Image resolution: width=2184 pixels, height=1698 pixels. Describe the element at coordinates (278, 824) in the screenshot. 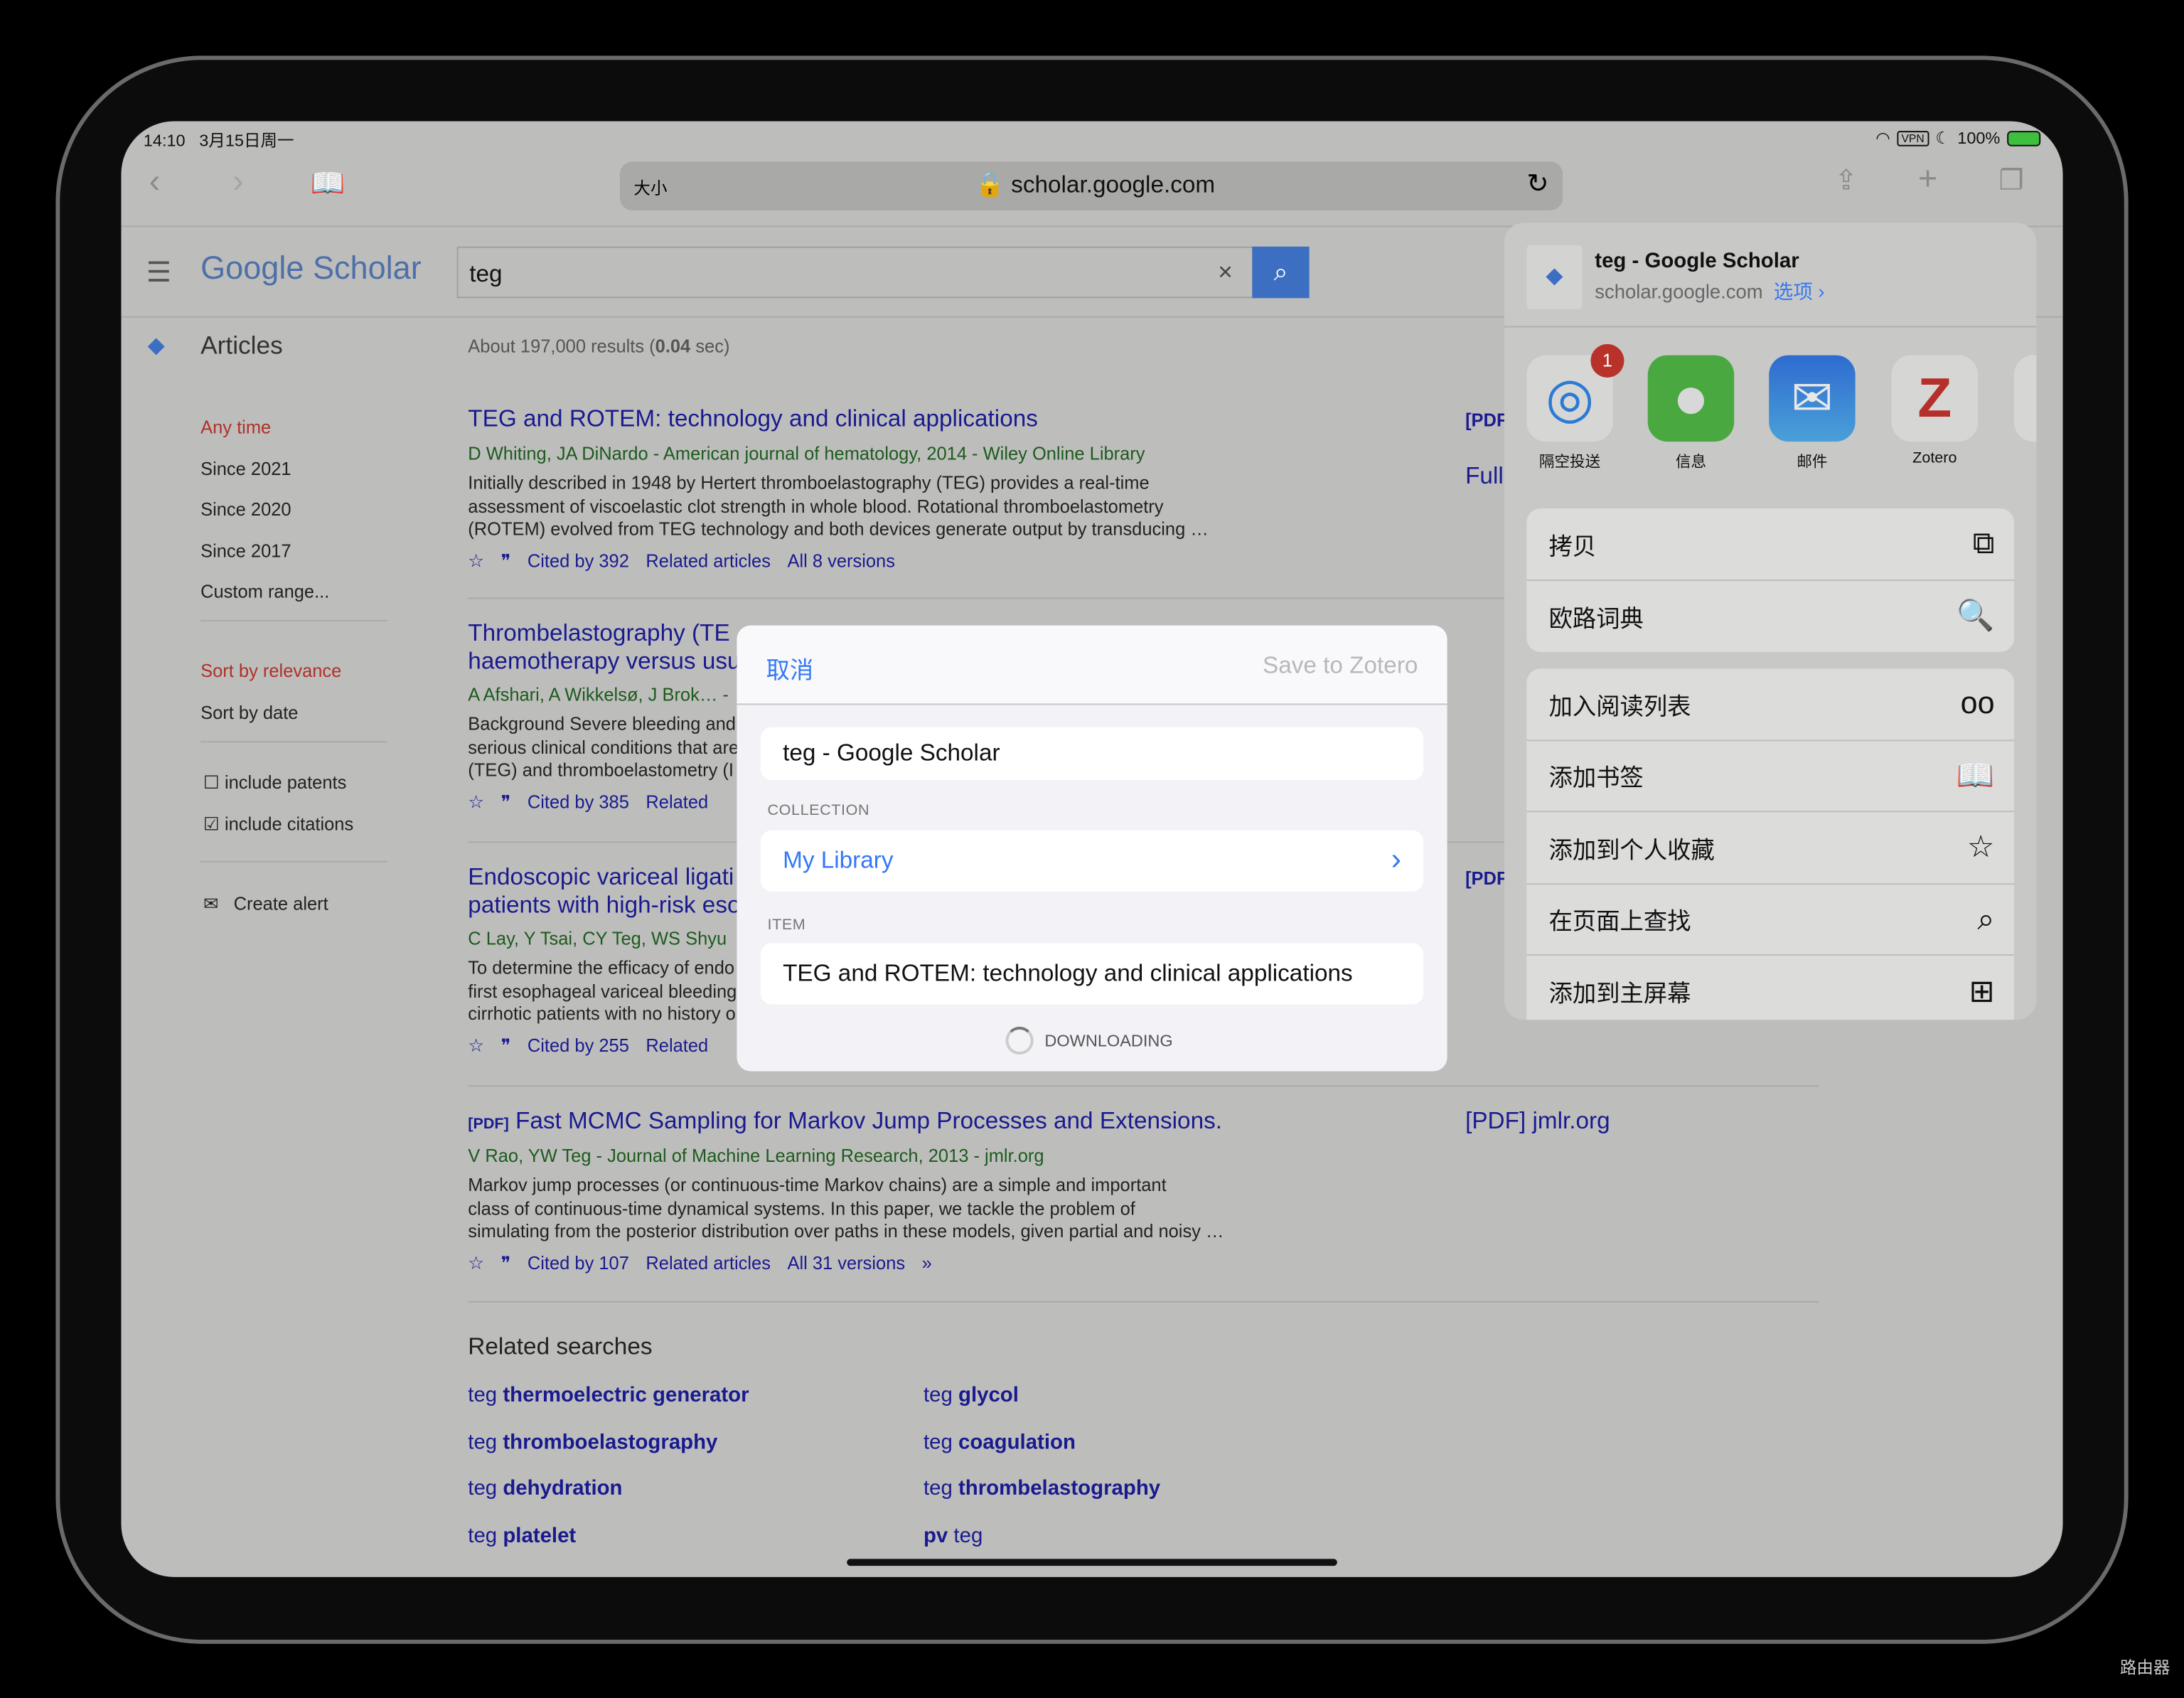

I see `include-citations: ☑ include citations` at that location.